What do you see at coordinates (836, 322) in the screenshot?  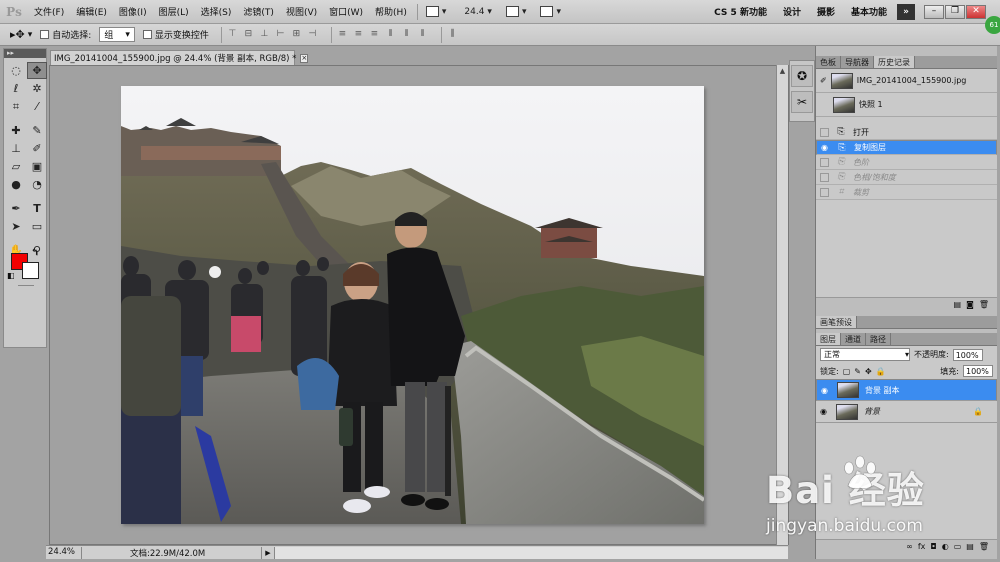 I see `tab-brush-presets: 画笔预设` at bounding box center [836, 322].